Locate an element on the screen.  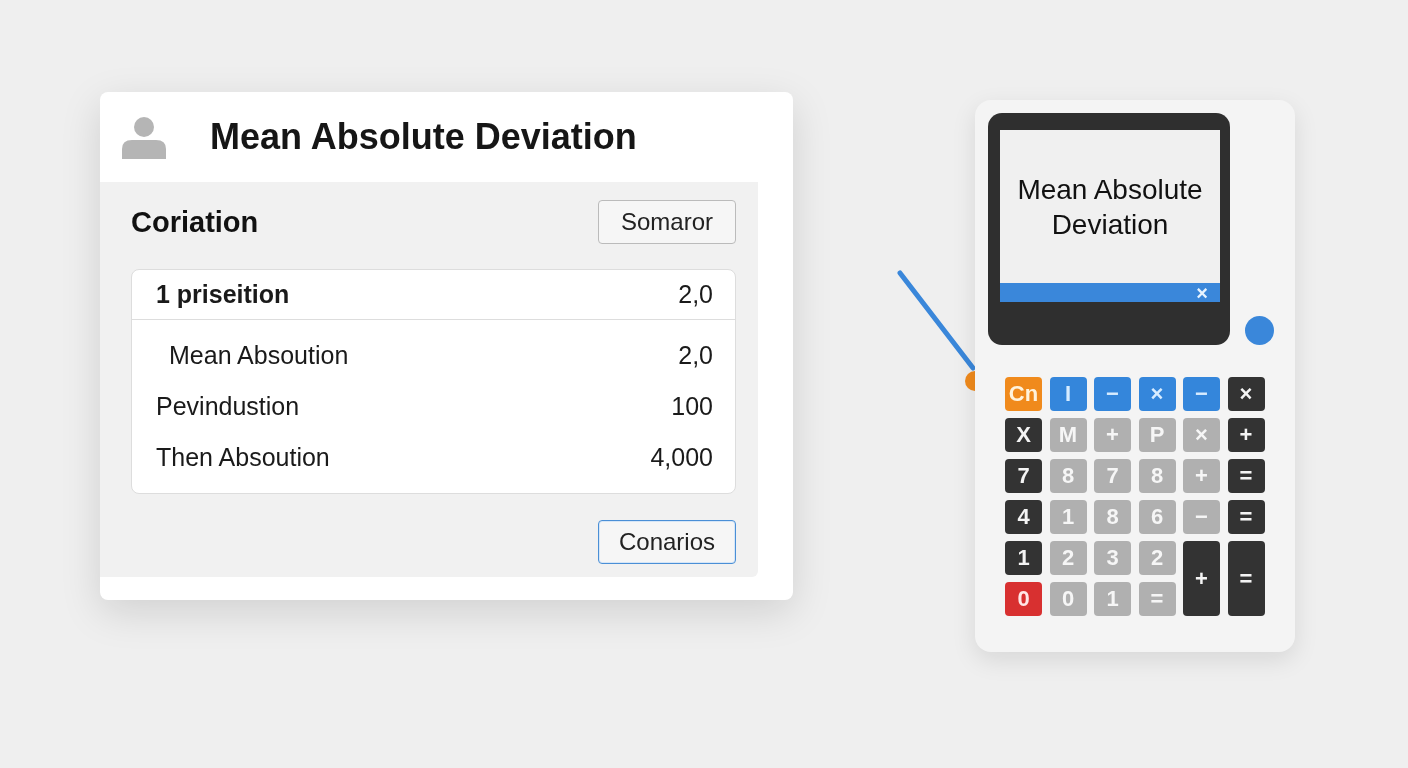
row-label: Pevindustion is located at coordinates (228, 406).